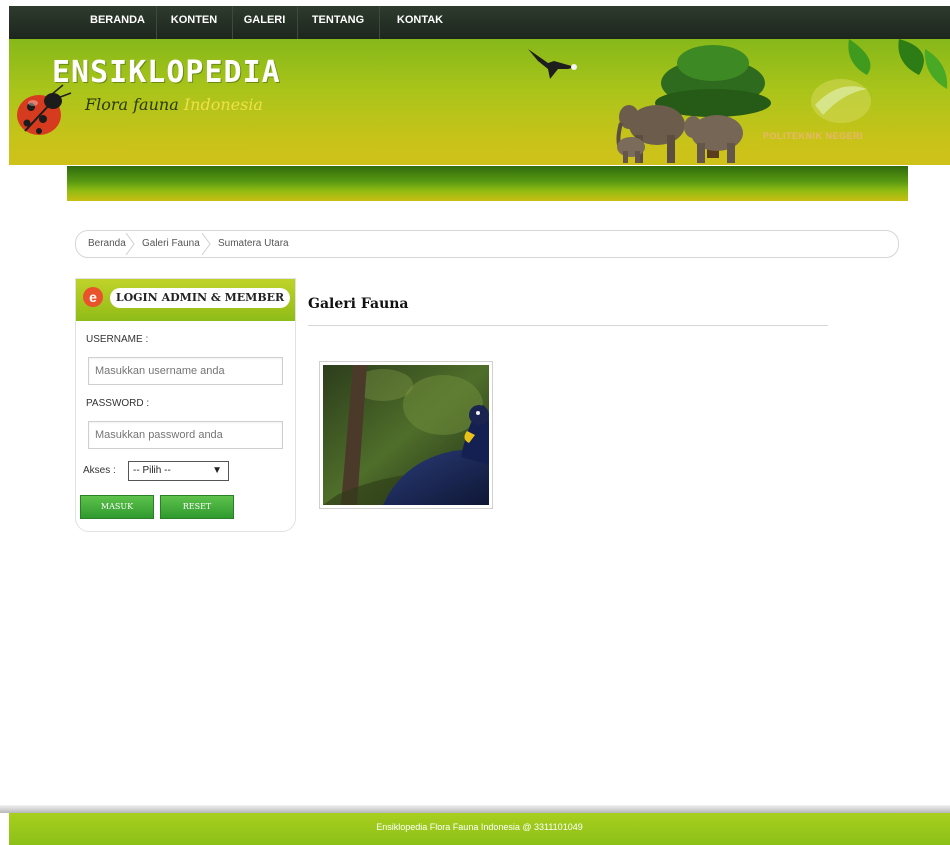 This screenshot has width=950, height=845. Describe the element at coordinates (117, 339) in the screenshot. I see `username-label: USERNAME :` at that location.